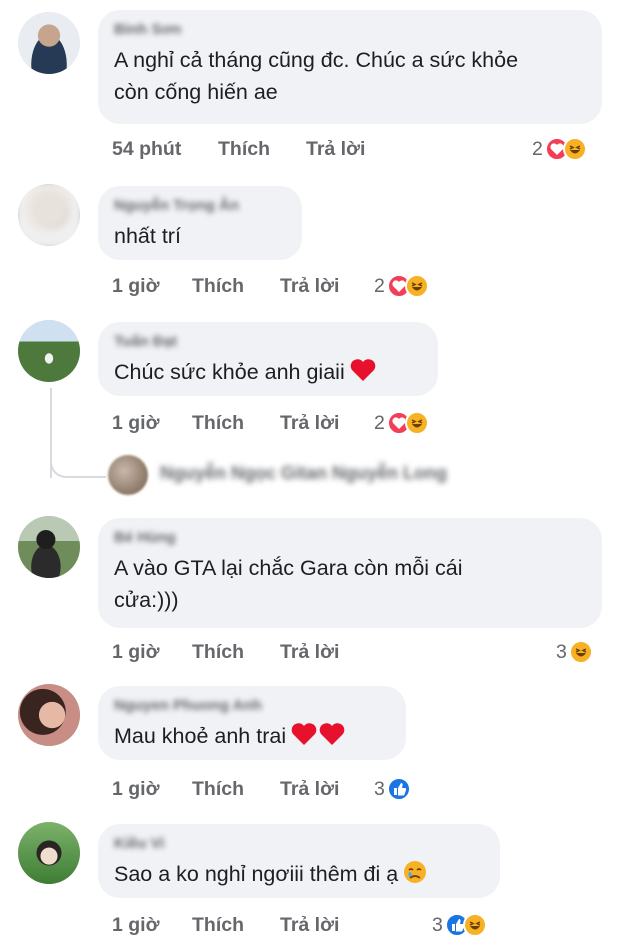 This screenshot has height=948, width=620. What do you see at coordinates (200, 736) in the screenshot?
I see `comment-text-body: Mau khoẻ anh trai` at bounding box center [200, 736].